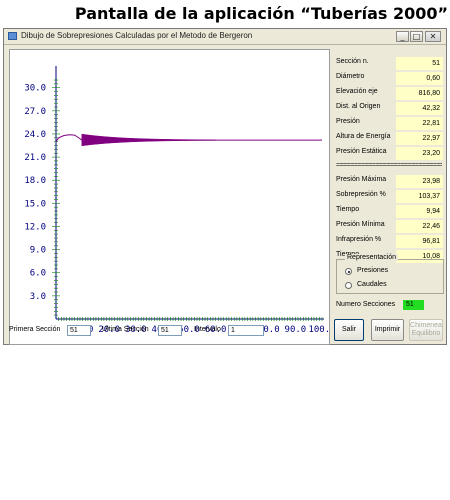 Image resolution: width=450 pixels, height=500 pixels. What do you see at coordinates (350, 76) in the screenshot?
I see `label-diametro: Diámetro` at bounding box center [350, 76].